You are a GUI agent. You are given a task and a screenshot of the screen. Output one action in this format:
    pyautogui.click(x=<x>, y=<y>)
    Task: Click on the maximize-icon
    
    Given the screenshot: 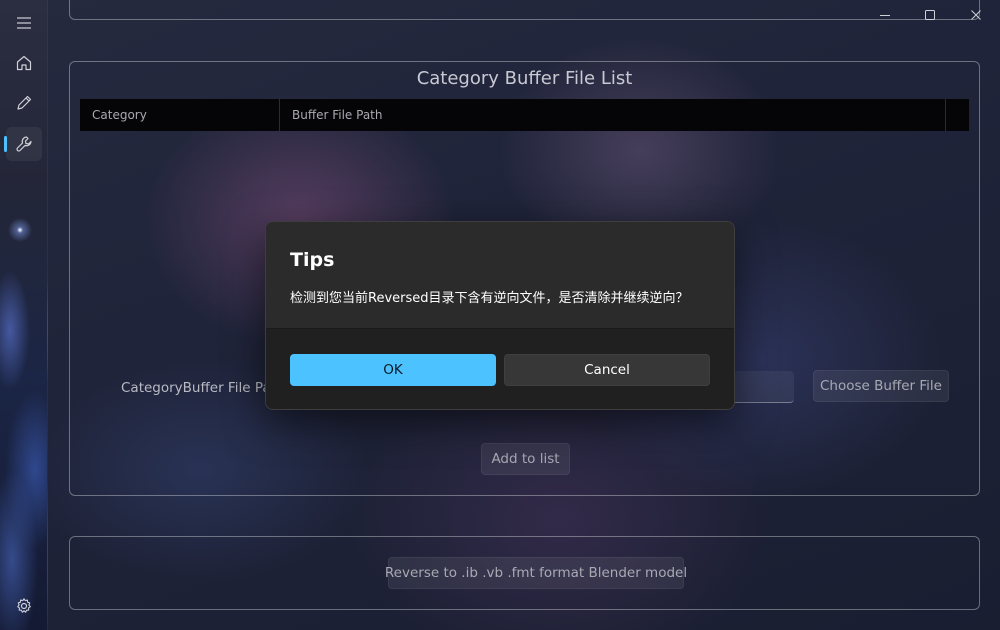 What is the action you would take?
    pyautogui.click(x=930, y=15)
    